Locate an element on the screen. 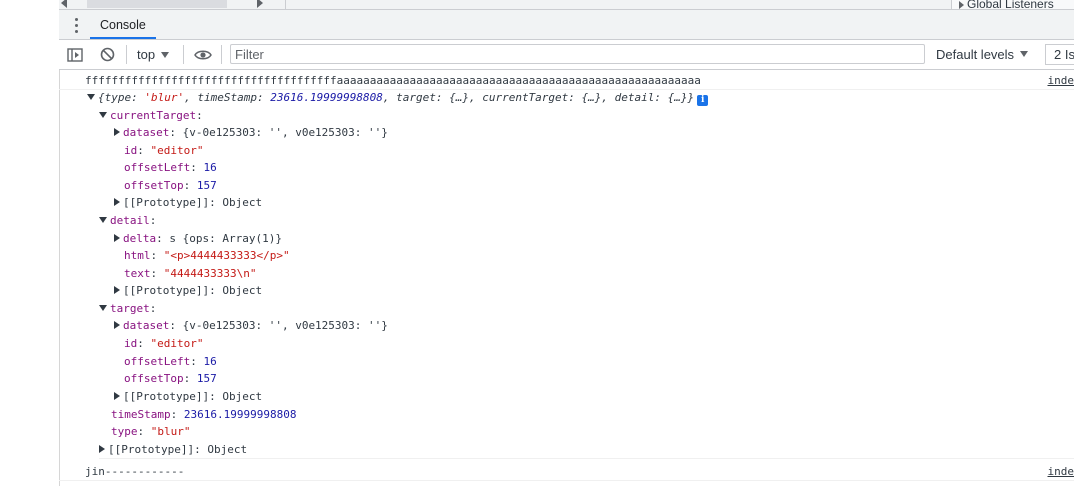  drawer-tab-bar: Console is located at coordinates (566, 25).